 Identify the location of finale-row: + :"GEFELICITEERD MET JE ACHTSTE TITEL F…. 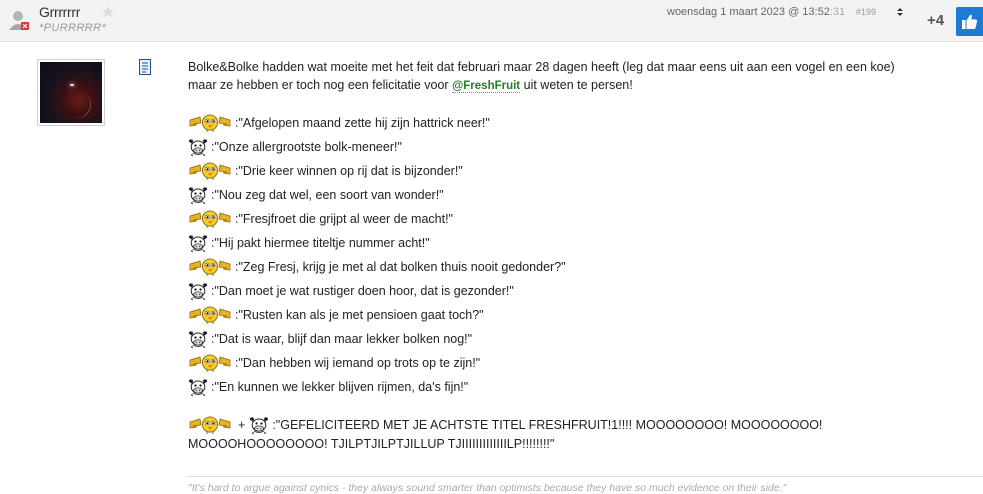
(548, 425).